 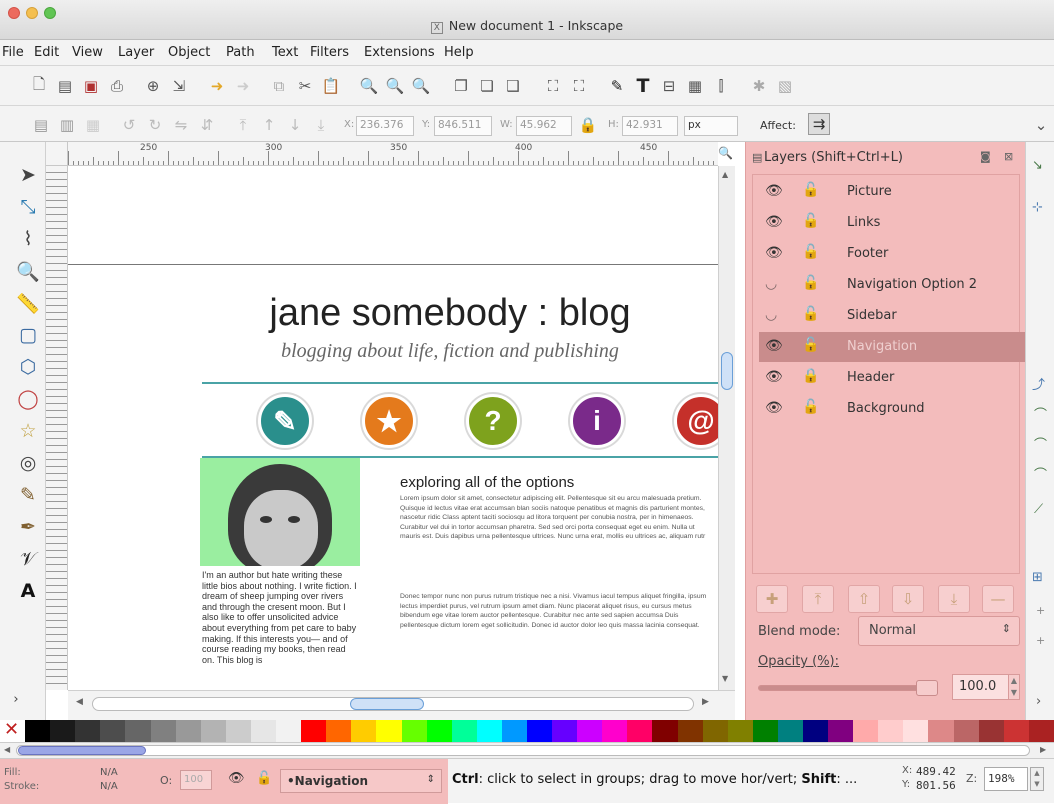 I want to click on layer-visibility-eye-icon: 👁, so click(x=236, y=778).